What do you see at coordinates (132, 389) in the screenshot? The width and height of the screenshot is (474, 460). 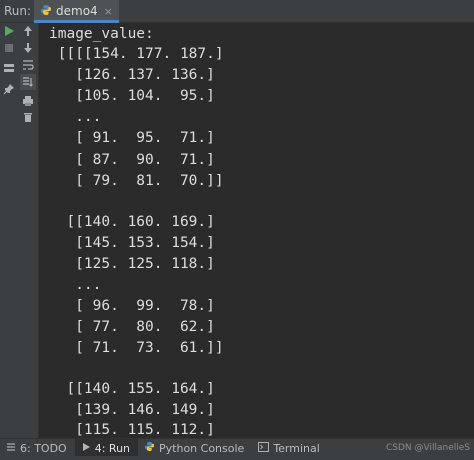 I see `console-line: [[140. 155. 164.]` at bounding box center [132, 389].